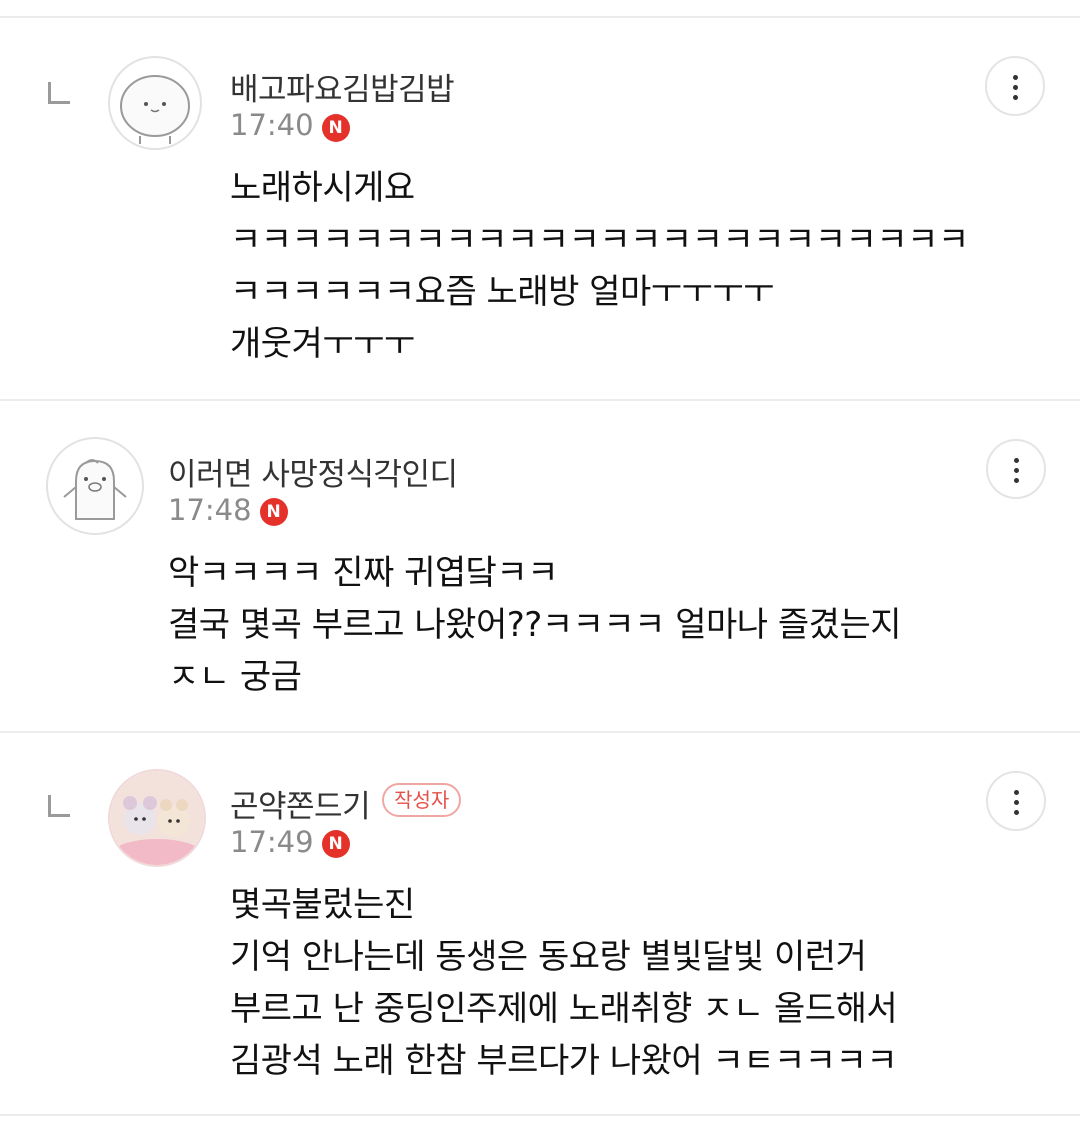 Image resolution: width=1080 pixels, height=1122 pixels. What do you see at coordinates (422, 800) in the screenshot?
I see `writer-badge: 작성자` at bounding box center [422, 800].